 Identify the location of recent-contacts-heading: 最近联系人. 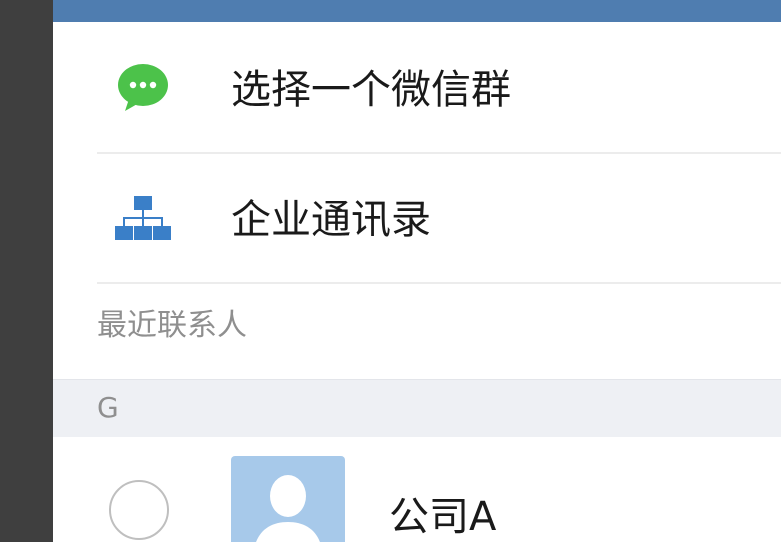
(172, 325).